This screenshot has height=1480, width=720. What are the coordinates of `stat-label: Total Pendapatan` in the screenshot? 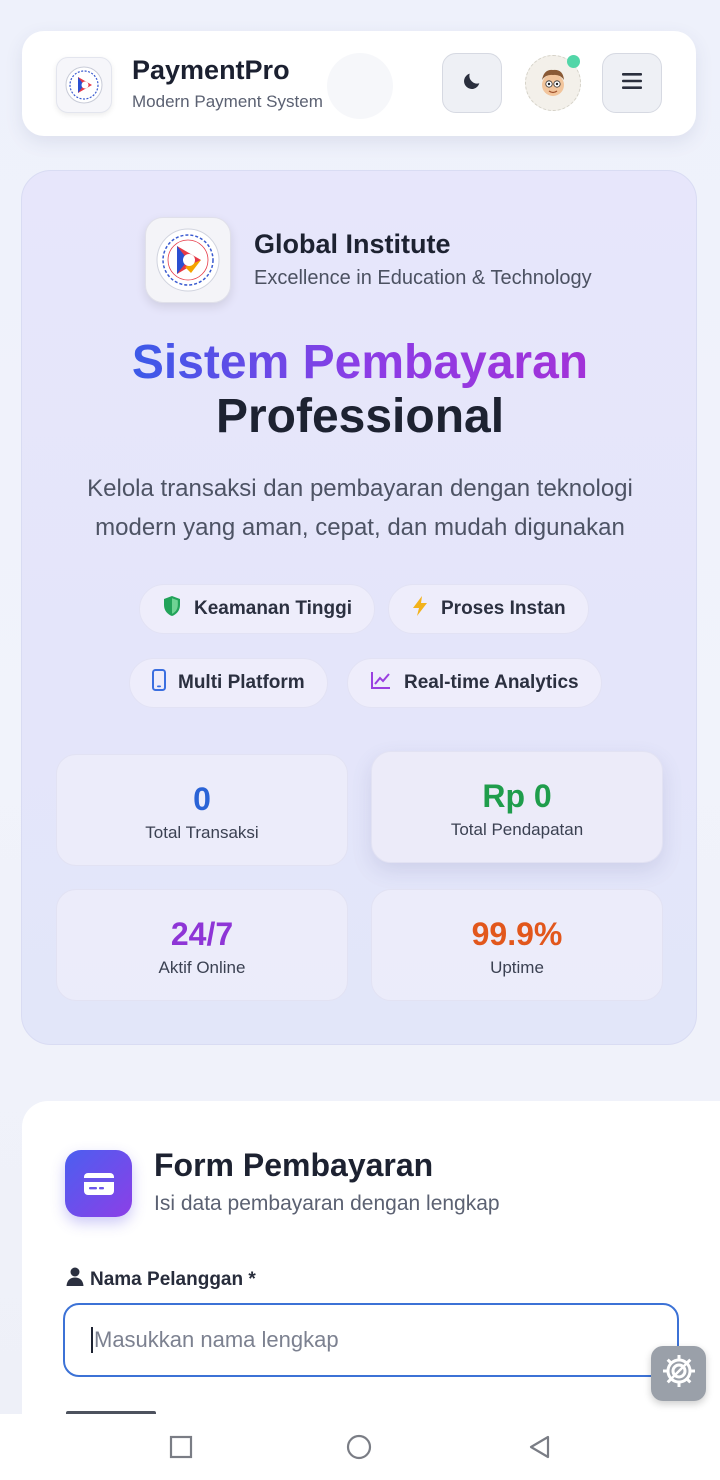 It's located at (517, 829).